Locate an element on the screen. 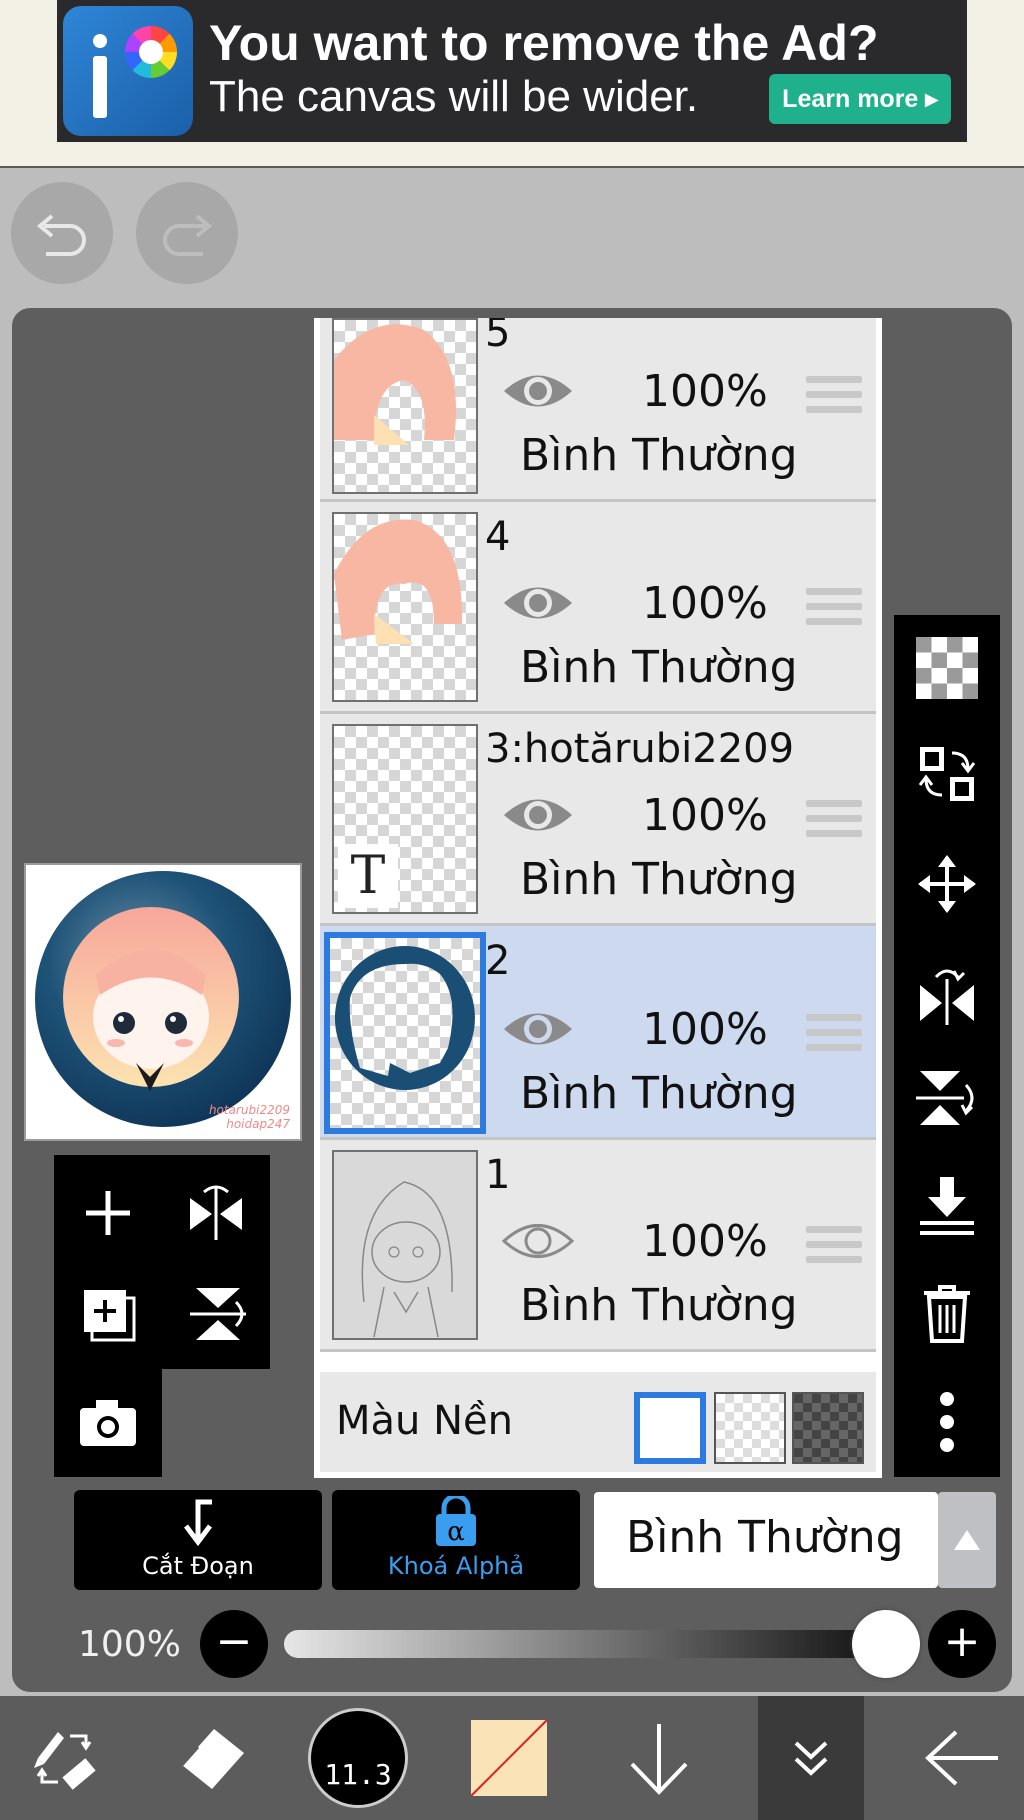  duplicate-layer-button is located at coordinates (110, 1316).